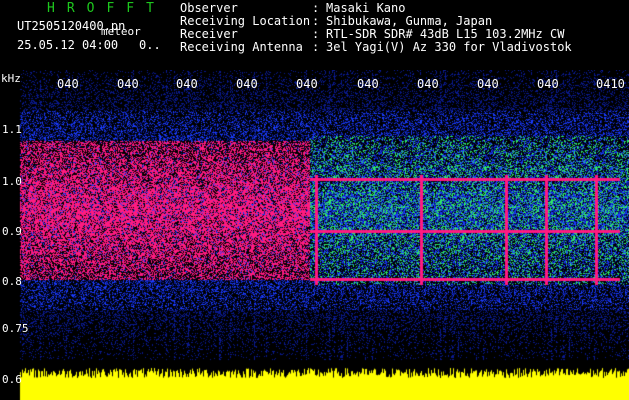 Image resolution: width=629 pixels, height=400 pixels. What do you see at coordinates (12, 379) in the screenshot?
I see `y-tick-label: 0.6` at bounding box center [12, 379].